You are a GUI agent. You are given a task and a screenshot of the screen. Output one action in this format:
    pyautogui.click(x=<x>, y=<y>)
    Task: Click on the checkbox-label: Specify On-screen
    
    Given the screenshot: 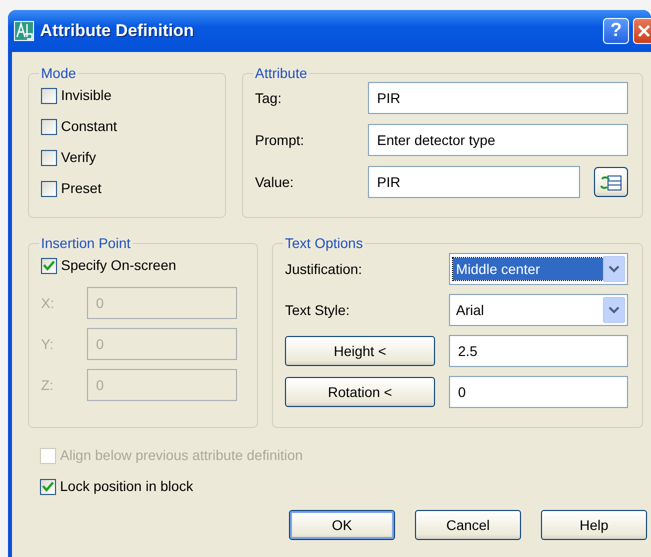 What is the action you would take?
    pyautogui.click(x=118, y=265)
    